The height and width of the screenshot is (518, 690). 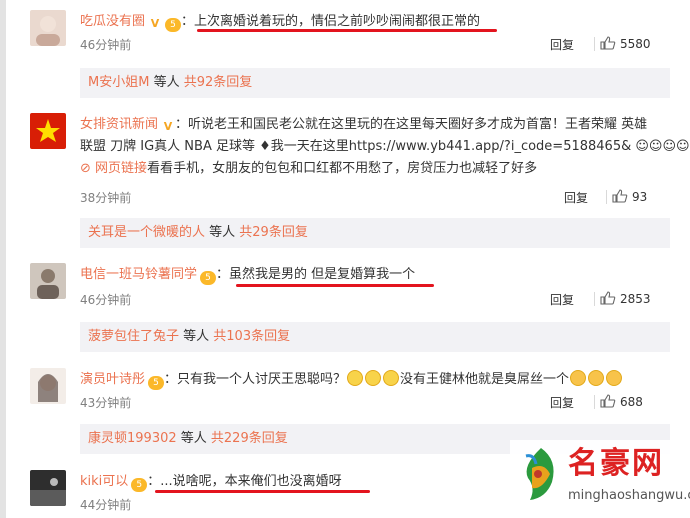 What do you see at coordinates (121, 168) in the screenshot?
I see `web-link: 网页链接` at bounding box center [121, 168].